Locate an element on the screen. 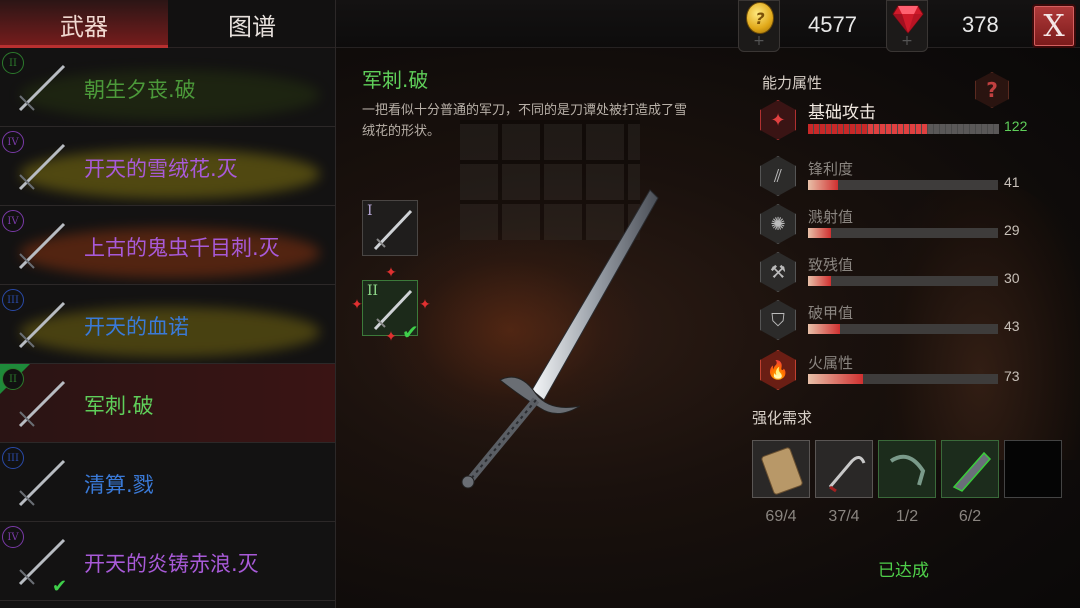 This screenshot has width=1080, height=608. stat-fire: 🔥 火属性 73 is located at coordinates (910, 372).